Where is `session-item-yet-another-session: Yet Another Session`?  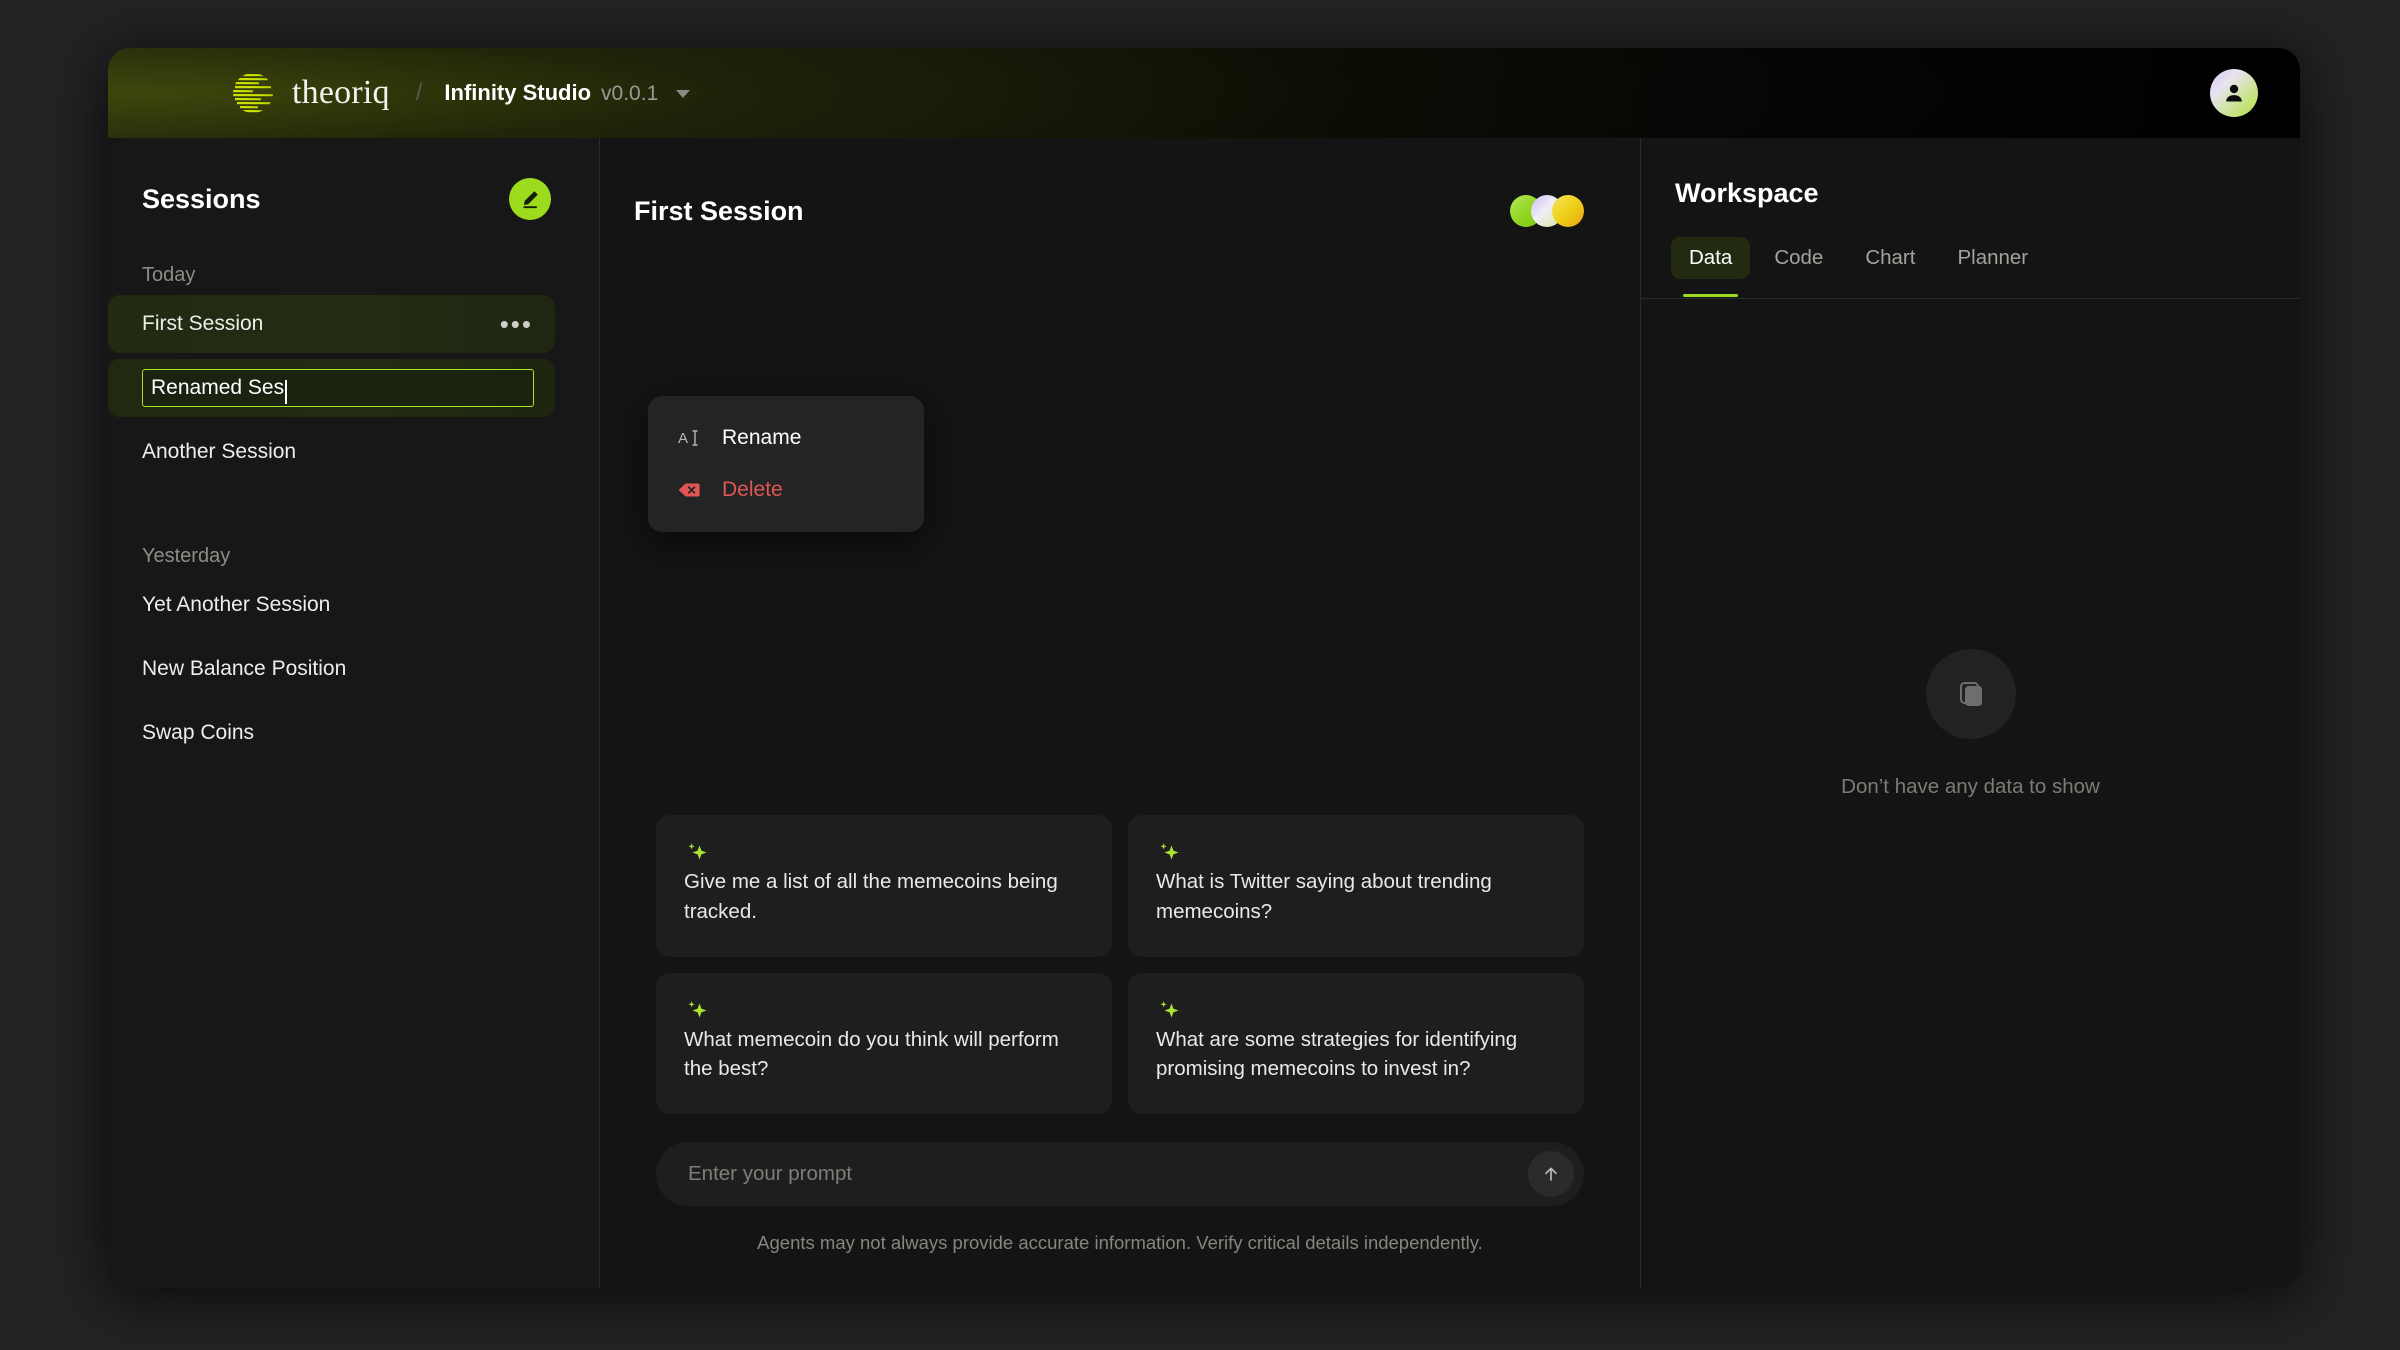
session-item-yet-another-session: Yet Another Session is located at coordinates (331, 605).